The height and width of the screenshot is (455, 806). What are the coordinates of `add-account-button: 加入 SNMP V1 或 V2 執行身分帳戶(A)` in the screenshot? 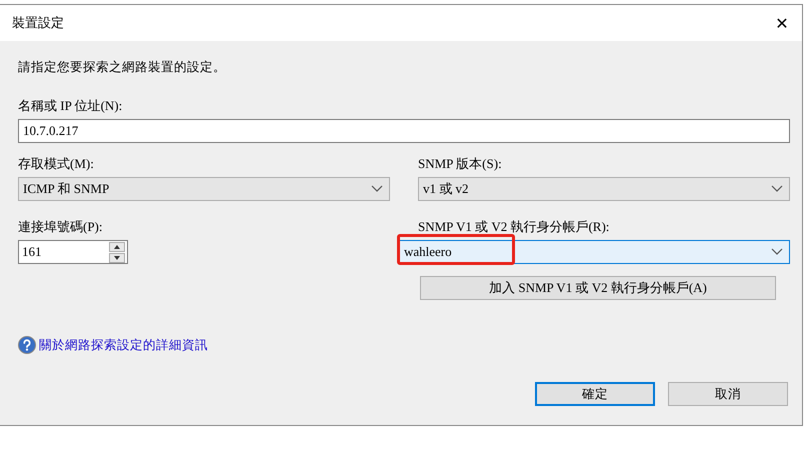 It's located at (598, 288).